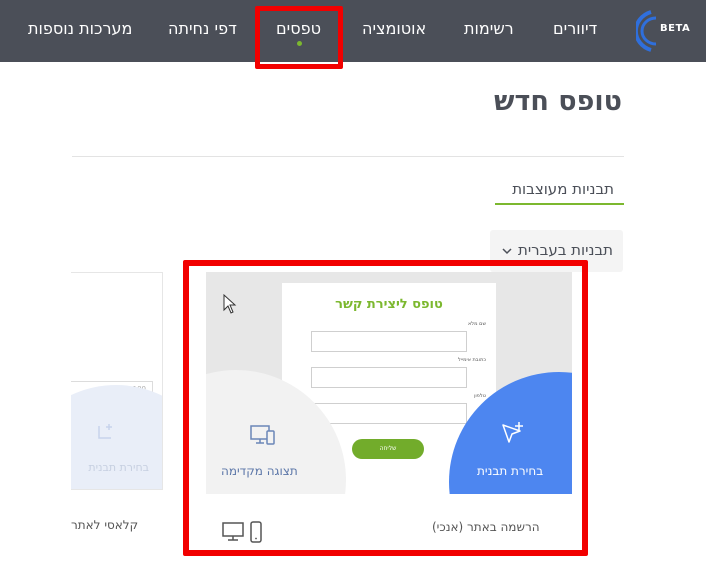  What do you see at coordinates (105, 525) in the screenshot?
I see `template-caption-classic: קלאסי לאתר` at bounding box center [105, 525].